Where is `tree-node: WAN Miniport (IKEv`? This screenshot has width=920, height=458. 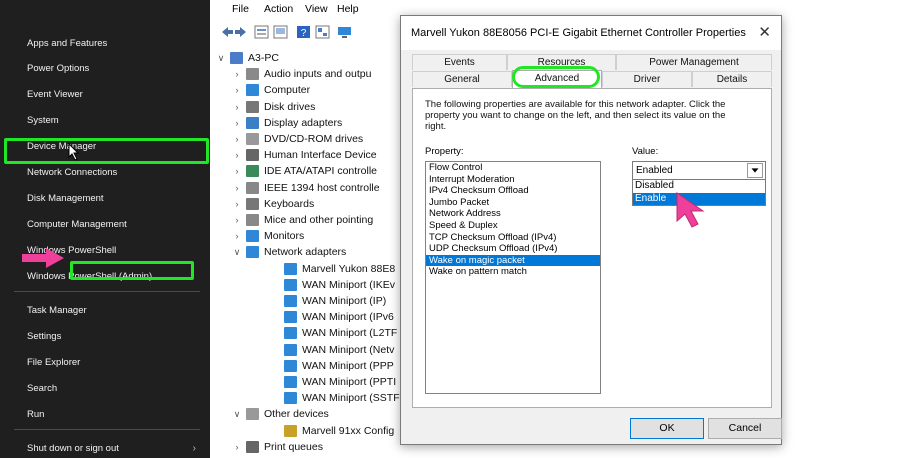
tree-node: WAN Miniport (IKEv is located at coordinates (310, 285).